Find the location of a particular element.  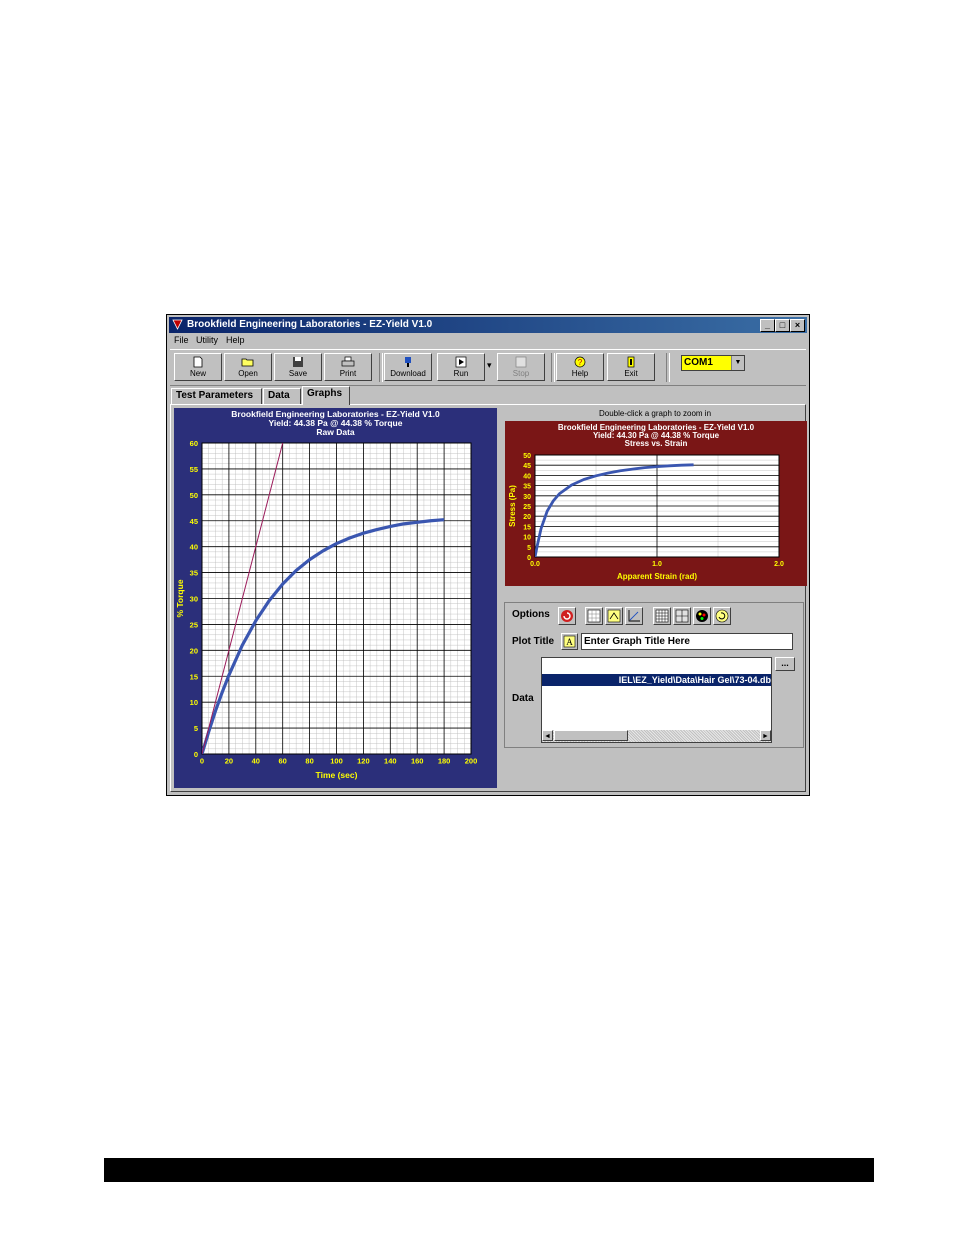

coarse-grid-button is located at coordinates (682, 616).